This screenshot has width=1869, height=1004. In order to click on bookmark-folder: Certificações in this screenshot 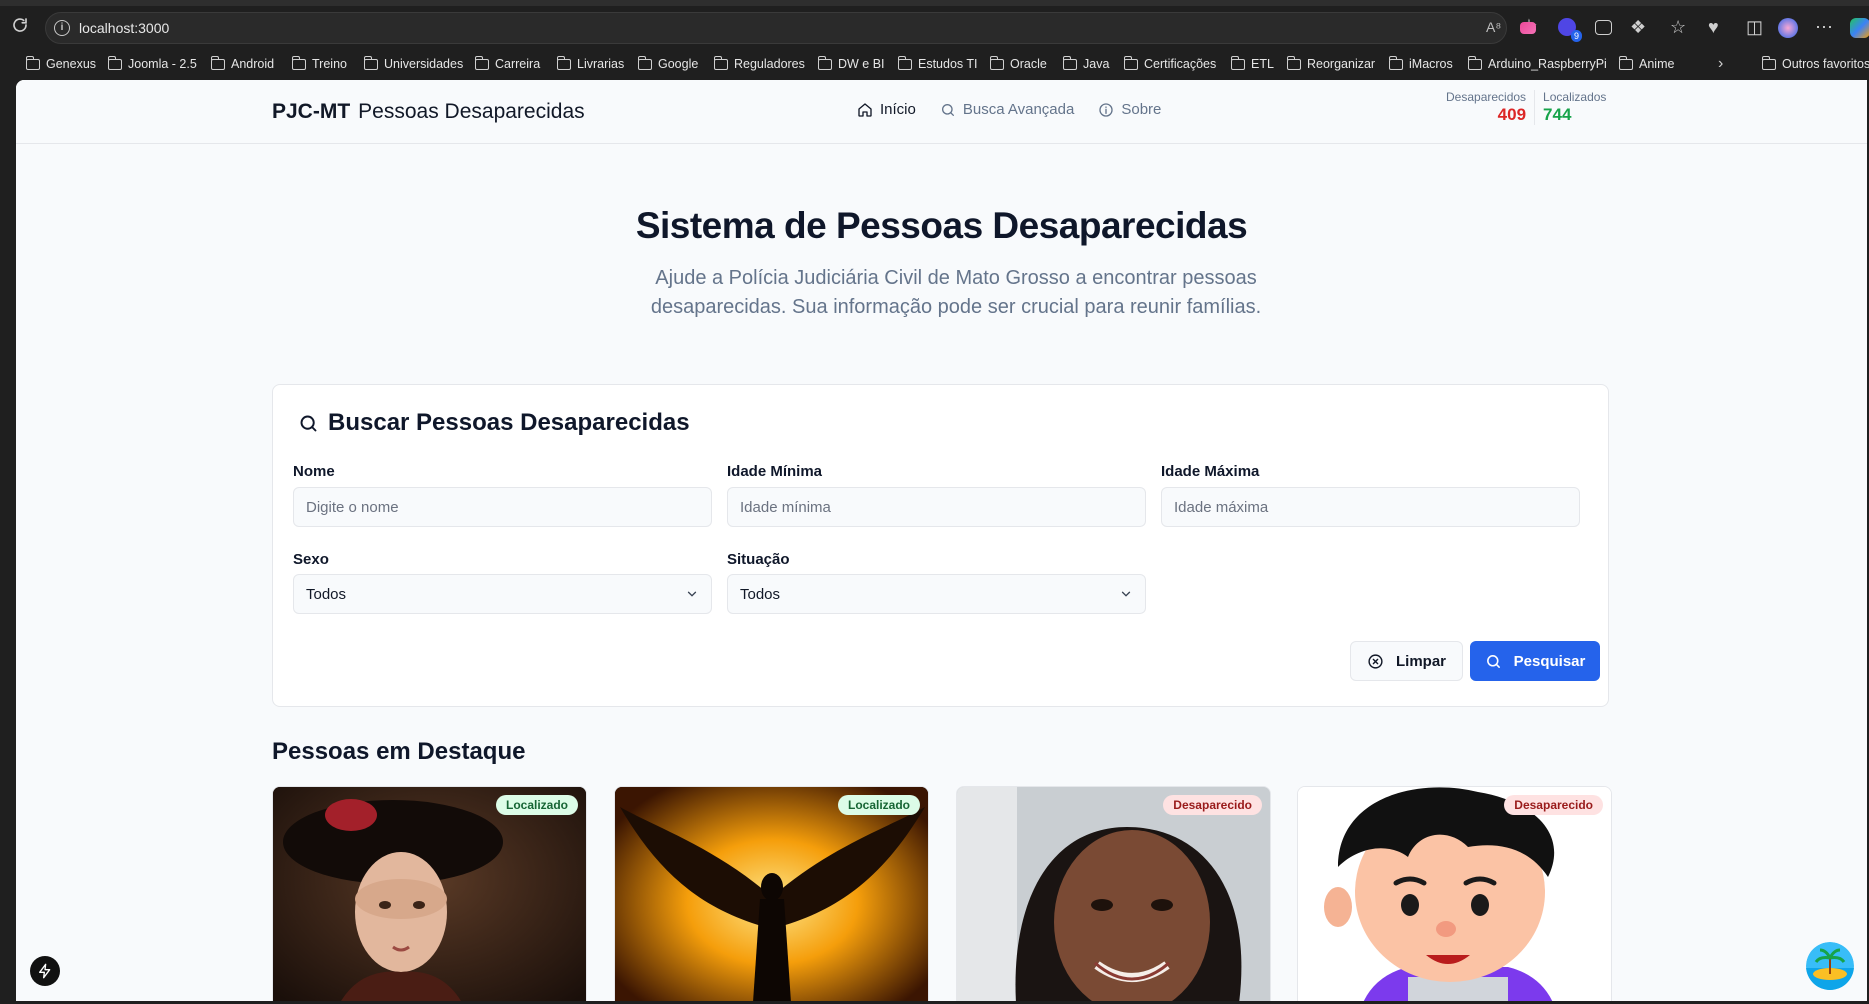, I will do `click(1169, 64)`.